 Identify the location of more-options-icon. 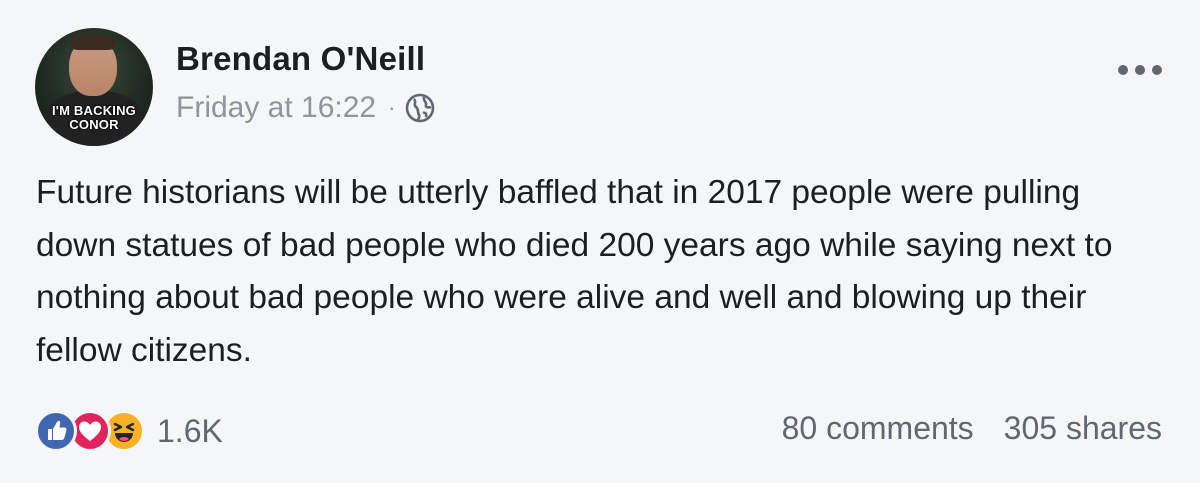
(1142, 68).